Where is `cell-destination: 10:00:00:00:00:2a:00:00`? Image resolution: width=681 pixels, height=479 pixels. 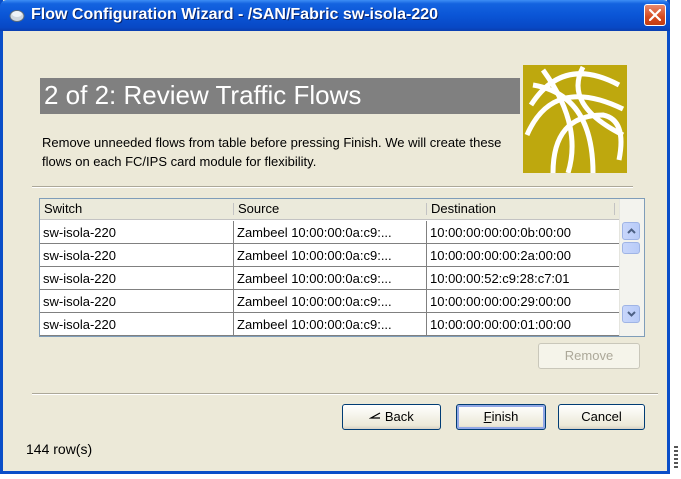 cell-destination: 10:00:00:00:00:2a:00:00 is located at coordinates (523, 255).